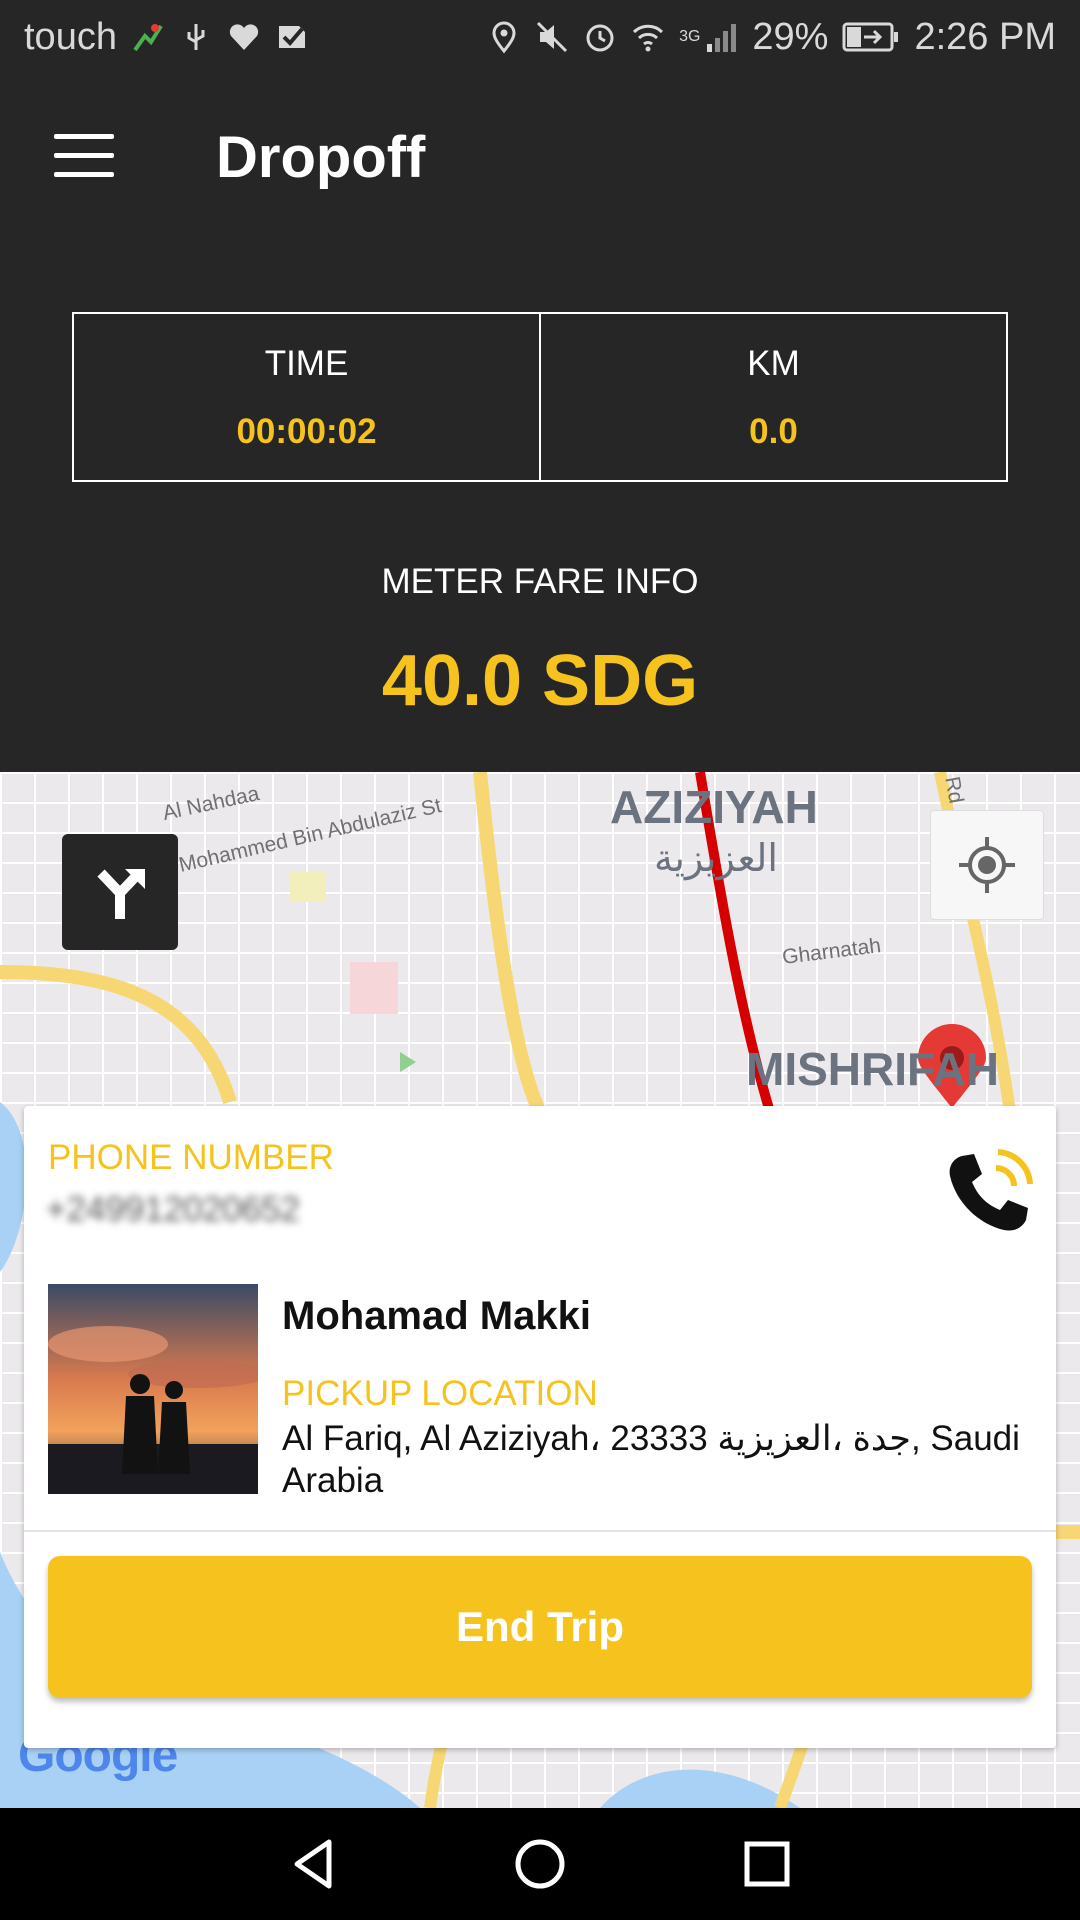 This screenshot has height=1920, width=1080. What do you see at coordinates (84, 156) in the screenshot?
I see `hamburger-menu-icon` at bounding box center [84, 156].